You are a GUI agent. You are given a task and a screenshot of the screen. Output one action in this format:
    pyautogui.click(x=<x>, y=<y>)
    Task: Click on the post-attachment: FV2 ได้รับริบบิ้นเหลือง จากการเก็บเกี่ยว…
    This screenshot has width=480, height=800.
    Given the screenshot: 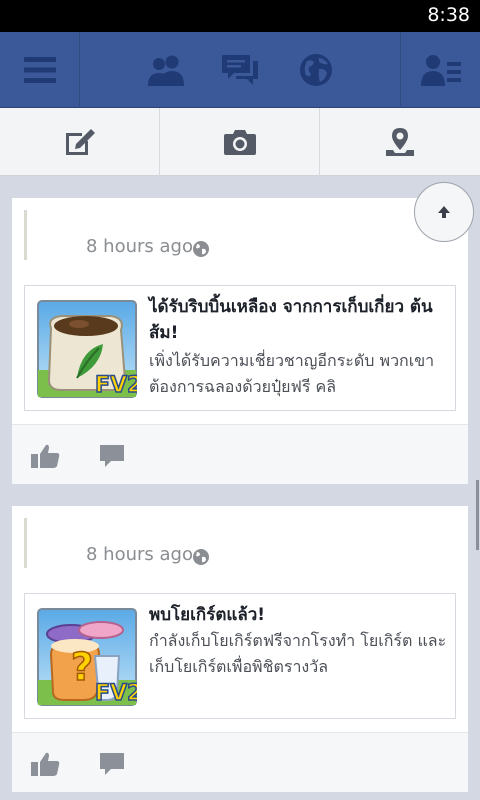 What is the action you would take?
    pyautogui.click(x=240, y=348)
    